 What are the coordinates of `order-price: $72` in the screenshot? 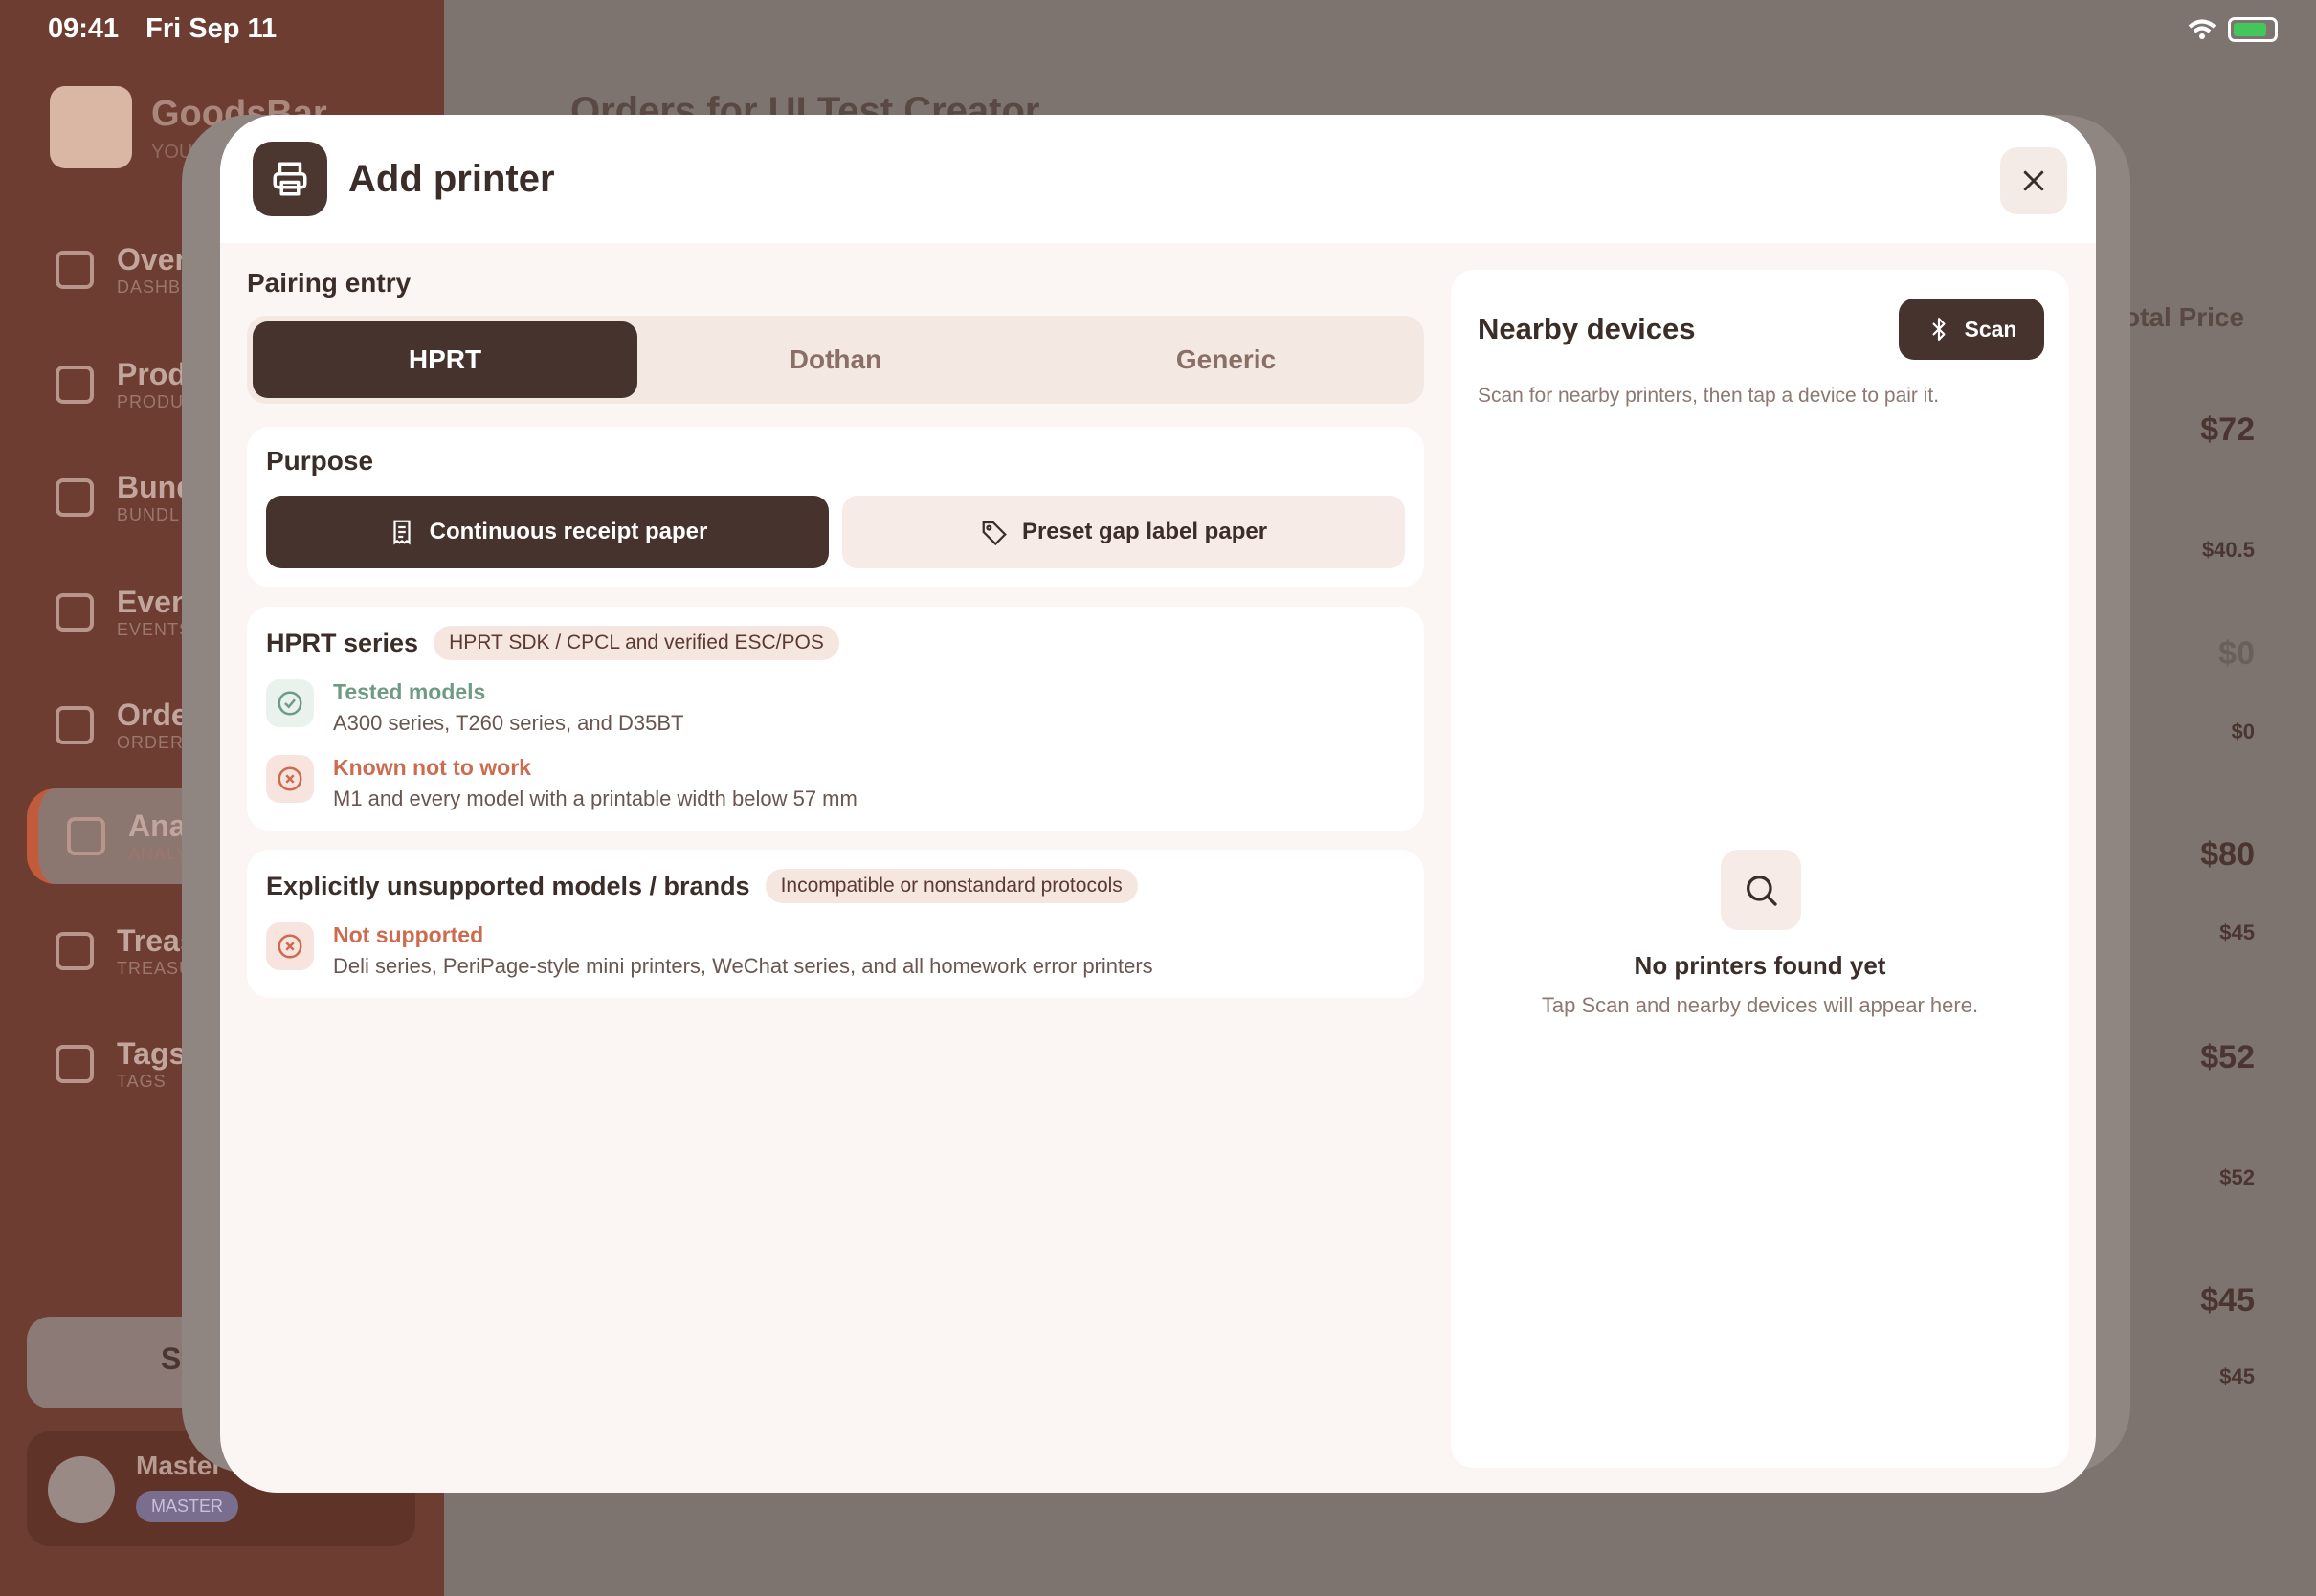 It's located at (2227, 430).